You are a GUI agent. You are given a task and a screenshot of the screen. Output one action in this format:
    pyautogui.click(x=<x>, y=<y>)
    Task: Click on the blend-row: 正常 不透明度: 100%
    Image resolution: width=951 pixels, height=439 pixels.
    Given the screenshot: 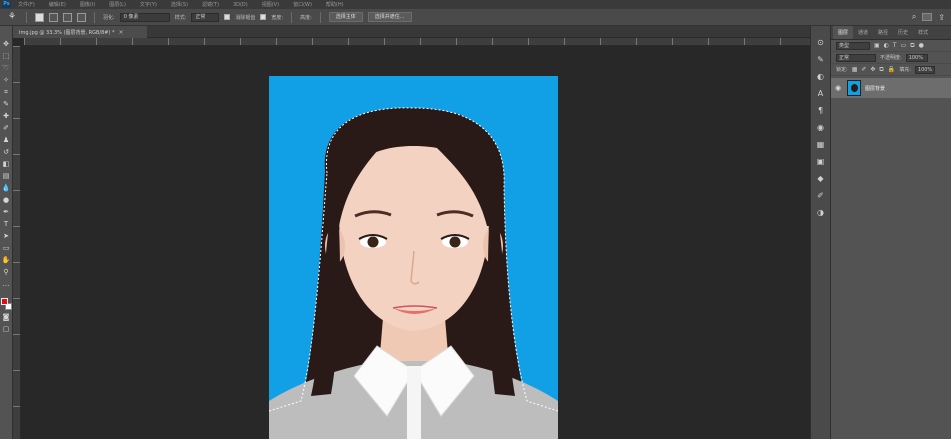 What is the action you would take?
    pyautogui.click(x=891, y=58)
    